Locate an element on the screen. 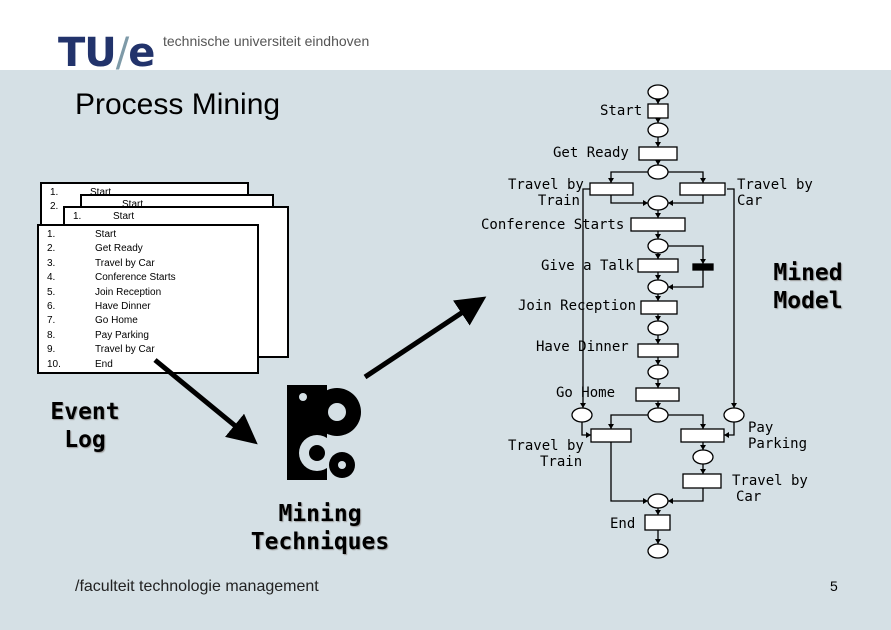 The width and height of the screenshot is (891, 630). label-have-dinner: Have Dinner is located at coordinates (582, 347).